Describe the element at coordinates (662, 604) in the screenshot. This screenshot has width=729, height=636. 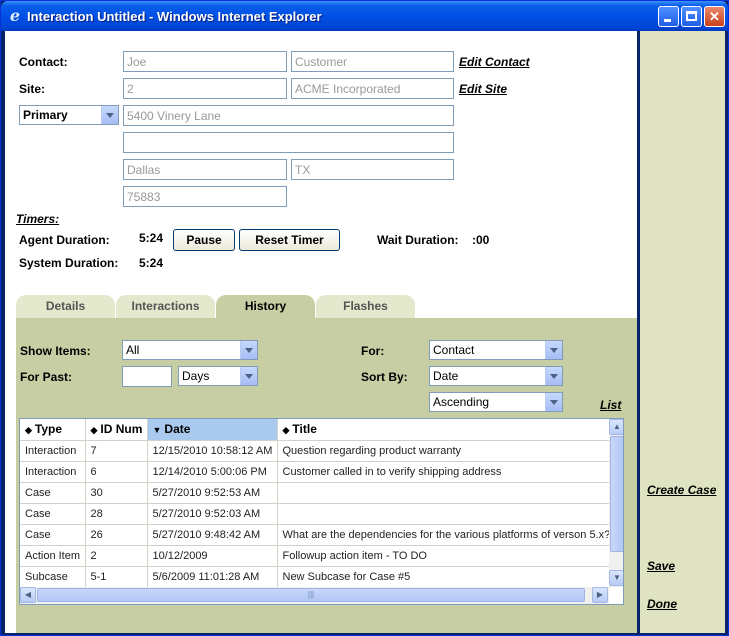
I see `done-link: Done` at that location.